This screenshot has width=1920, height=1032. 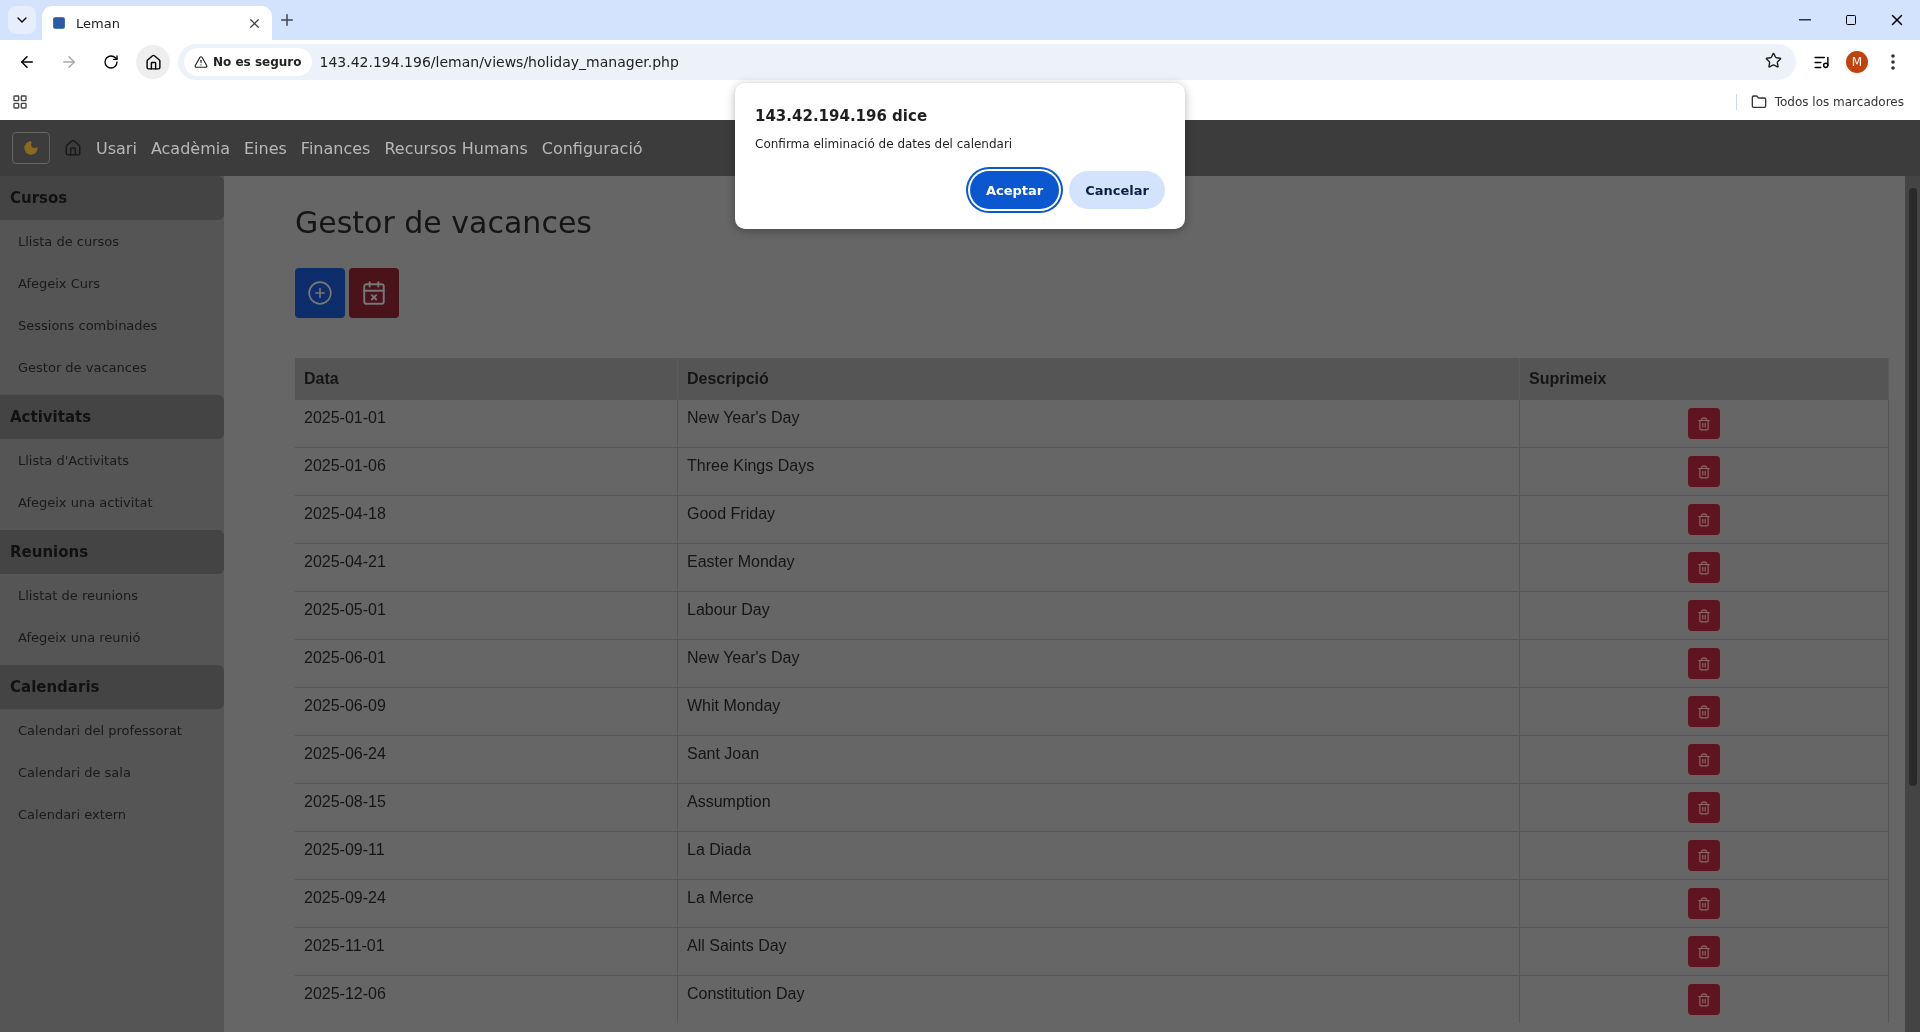 I want to click on table-cell: Labour Day, so click(x=1099, y=615).